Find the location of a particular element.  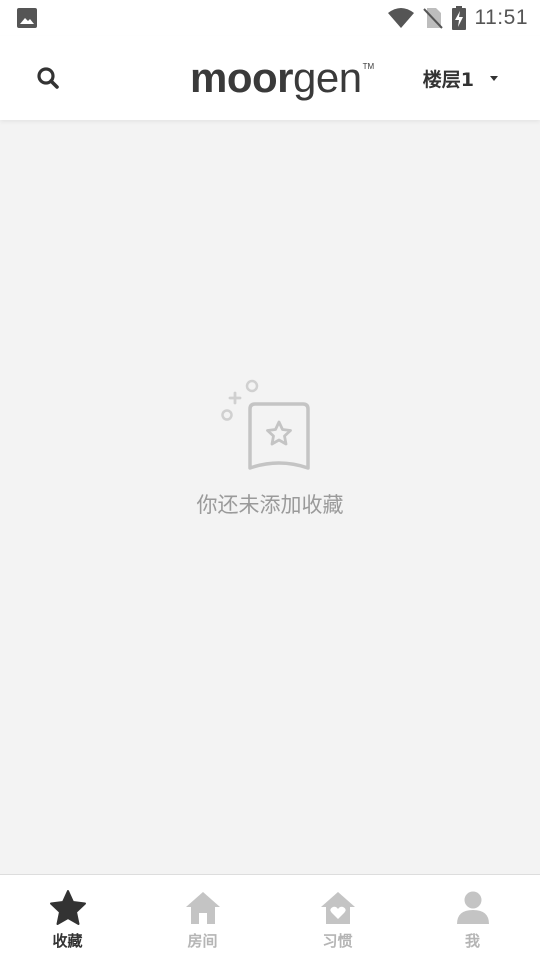

no-sim-icon is located at coordinates (432, 18).